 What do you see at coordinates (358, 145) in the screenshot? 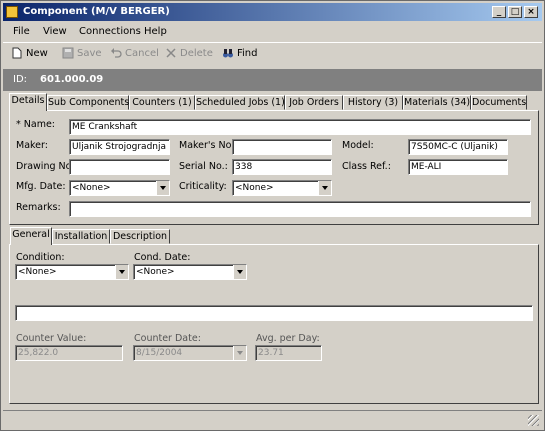
I see `model-label: Model:` at bounding box center [358, 145].